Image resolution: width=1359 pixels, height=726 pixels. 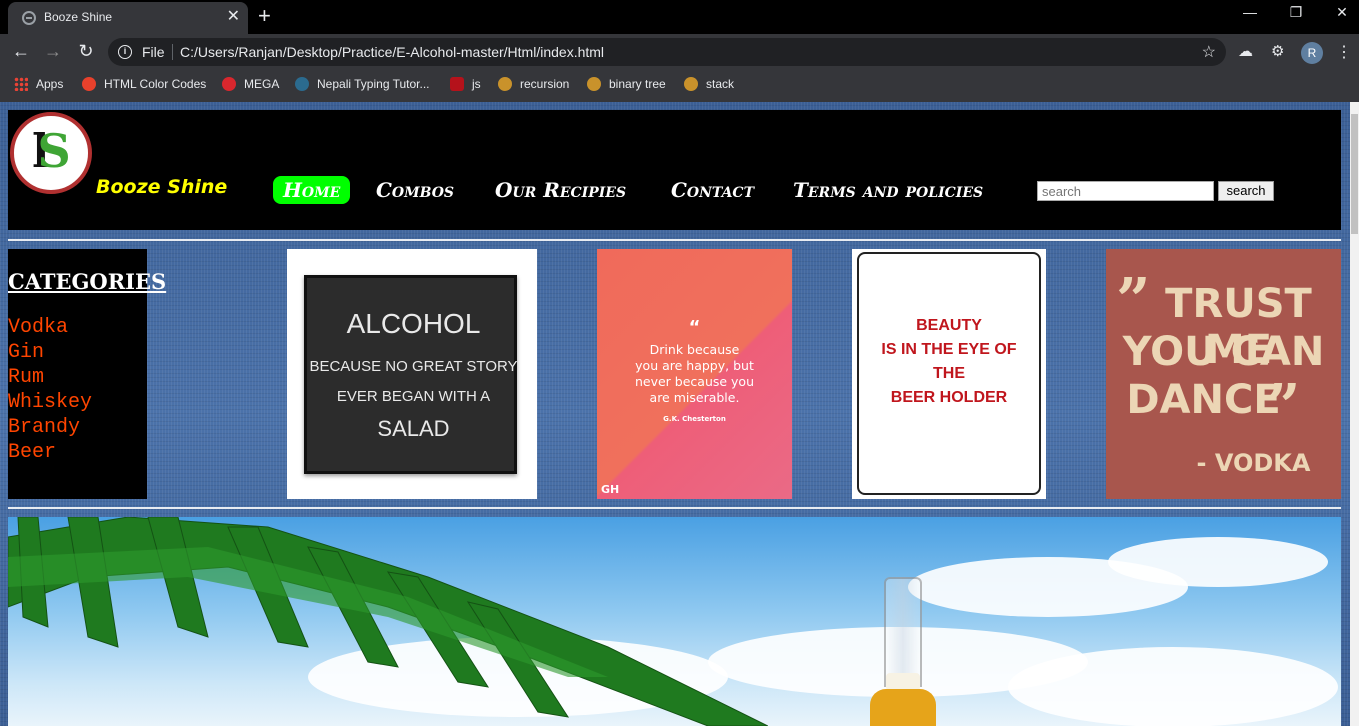 I want to click on poster-beauty-beer-holder: BEAUTY IS IN THE EYE OF THE BEER HOLDER, so click(x=949, y=374).